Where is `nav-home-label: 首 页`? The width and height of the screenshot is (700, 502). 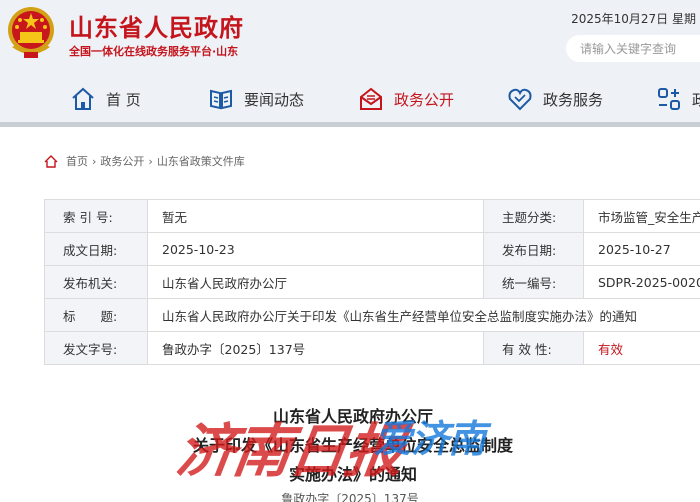
nav-home-label: 首 页 is located at coordinates (123, 99).